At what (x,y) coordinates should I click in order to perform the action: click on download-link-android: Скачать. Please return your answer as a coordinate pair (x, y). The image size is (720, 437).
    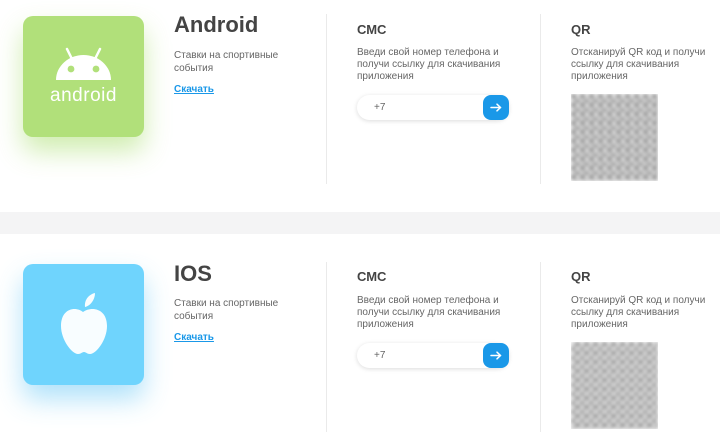
    Looking at the image, I should click on (194, 89).